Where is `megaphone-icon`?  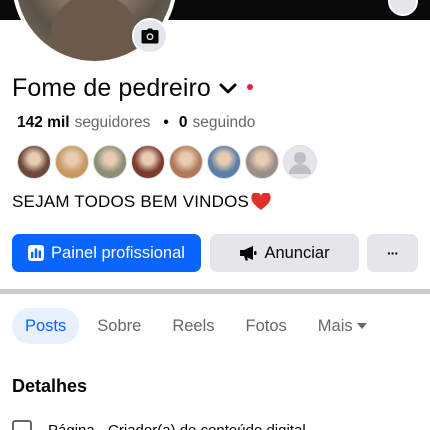 megaphone-icon is located at coordinates (248, 253).